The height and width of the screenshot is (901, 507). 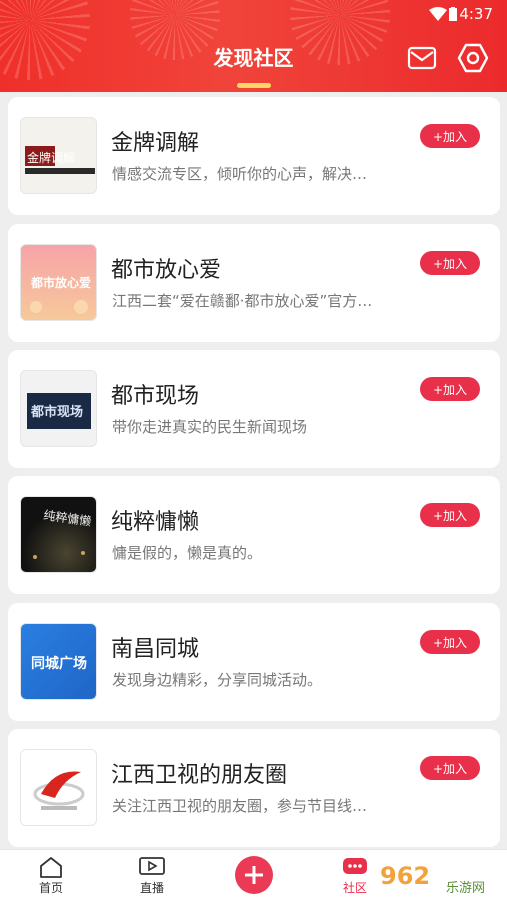 I want to click on community-description: 慵是假的，懒是真的。, so click(x=187, y=553).